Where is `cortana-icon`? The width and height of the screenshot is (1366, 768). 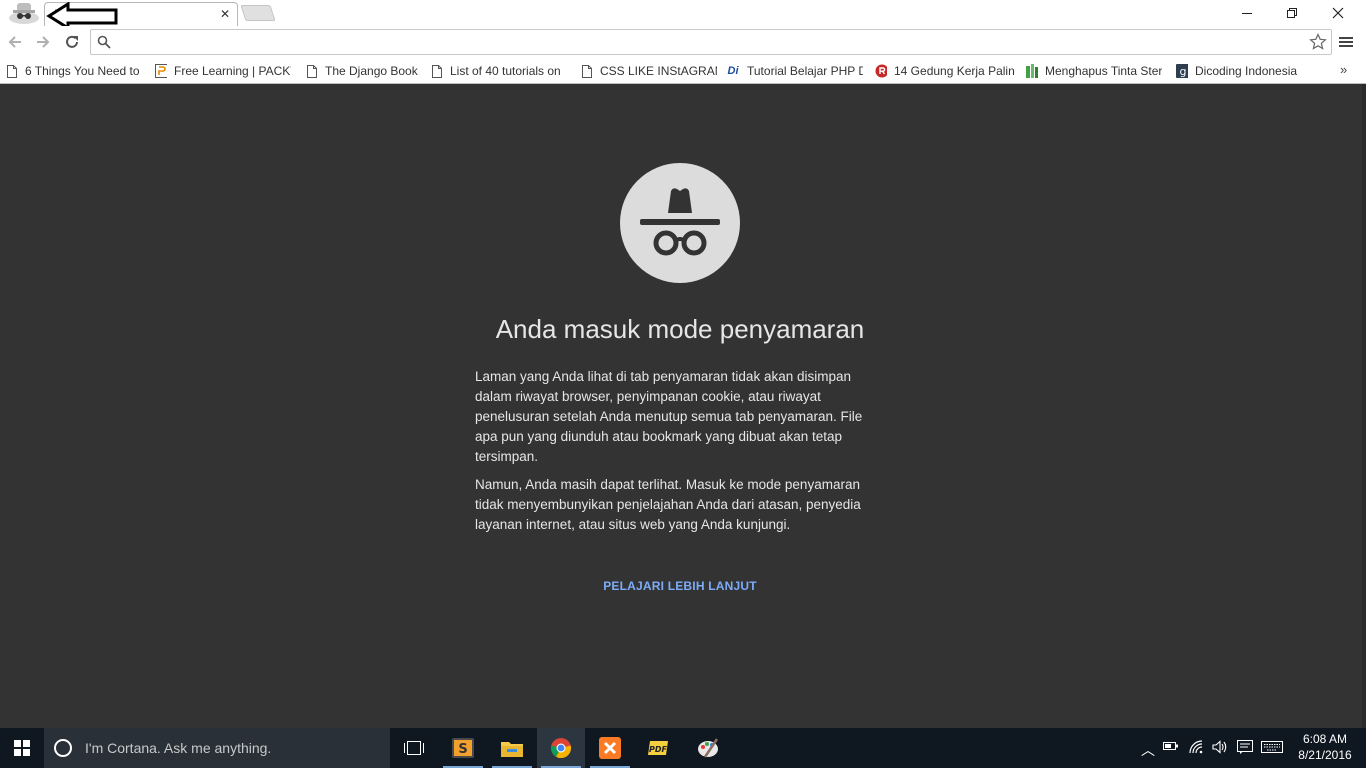 cortana-icon is located at coordinates (63, 748).